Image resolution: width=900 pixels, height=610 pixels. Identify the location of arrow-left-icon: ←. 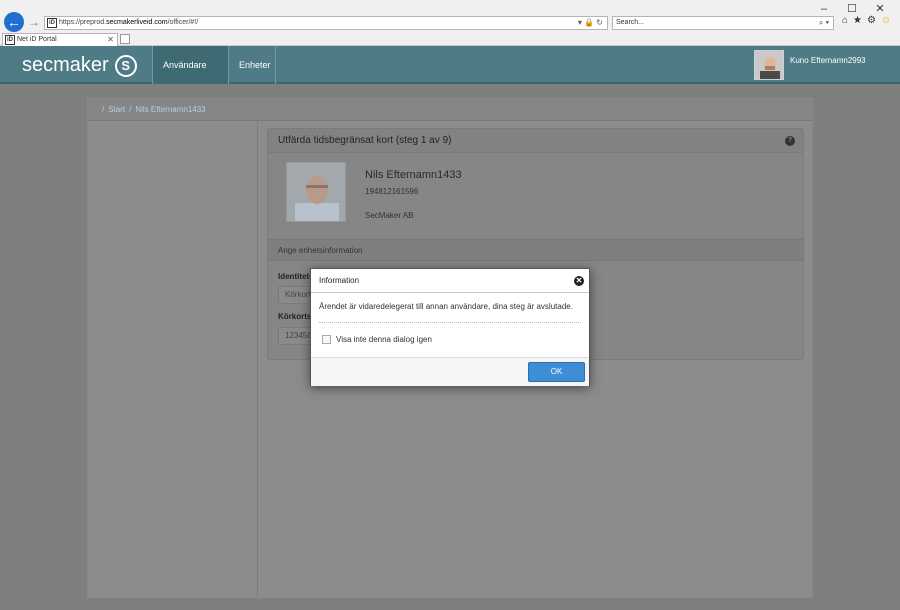
(14, 22).